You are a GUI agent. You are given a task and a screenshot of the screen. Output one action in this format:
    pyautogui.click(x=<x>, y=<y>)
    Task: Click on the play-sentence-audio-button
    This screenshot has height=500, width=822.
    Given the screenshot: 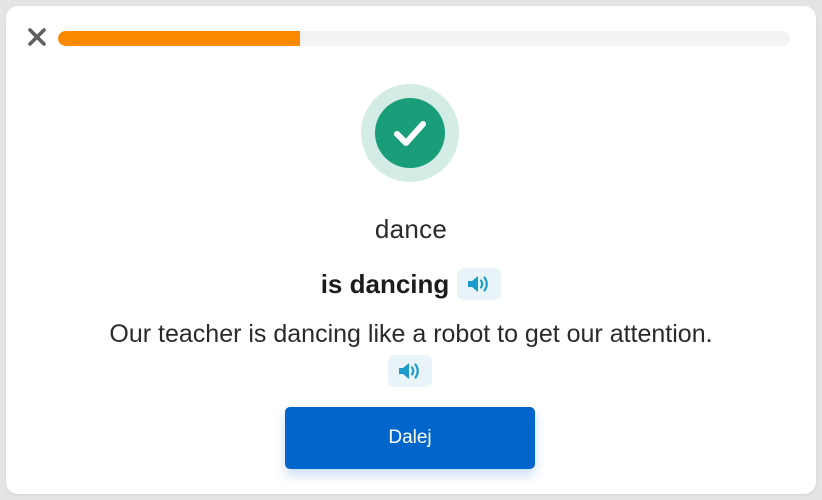 What is the action you would take?
    pyautogui.click(x=410, y=371)
    